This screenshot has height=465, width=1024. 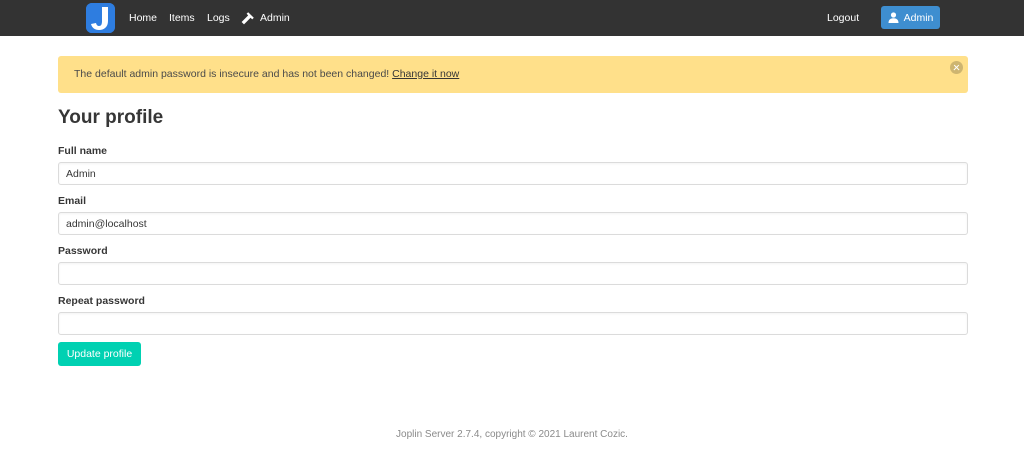 What do you see at coordinates (843, 18) in the screenshot?
I see `logout-link: Logout` at bounding box center [843, 18].